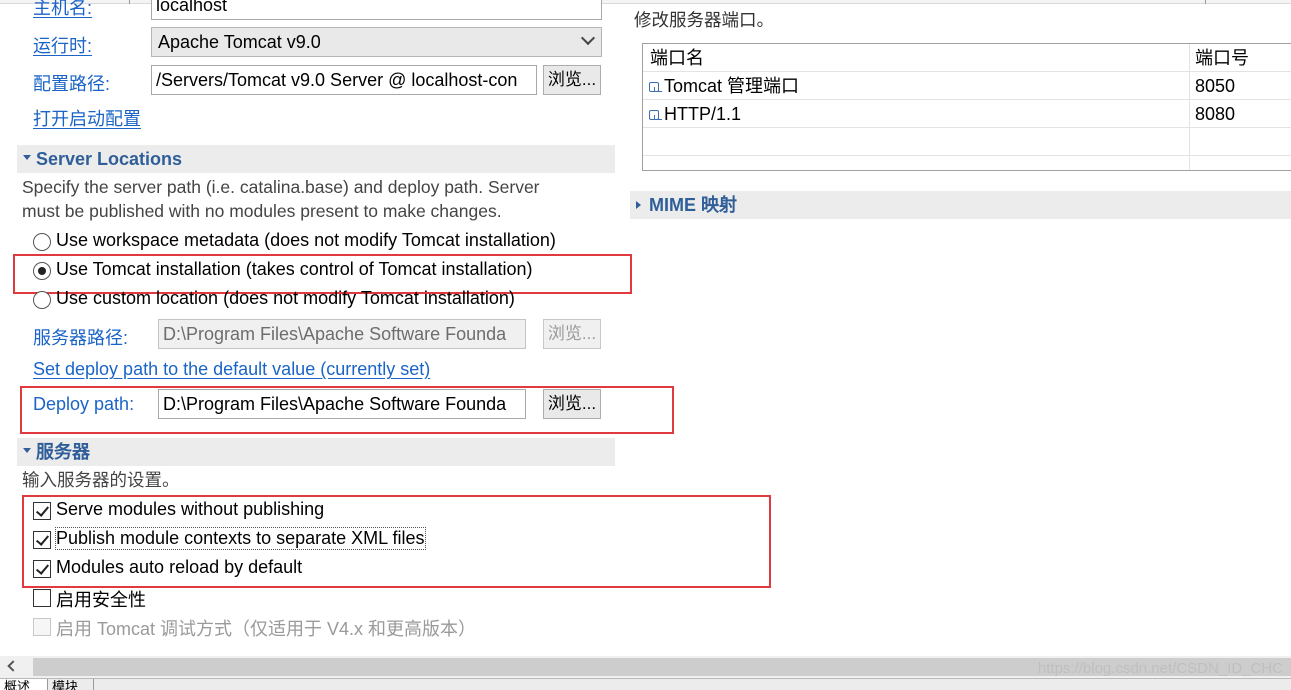  What do you see at coordinates (316, 159) in the screenshot?
I see `server-locations-section-header: Server Locations` at bounding box center [316, 159].